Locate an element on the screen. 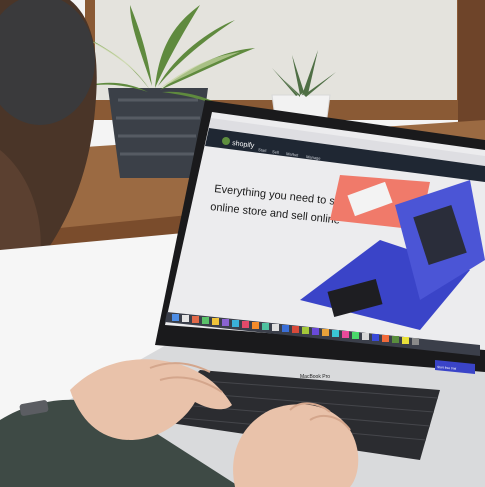 This screenshot has width=485, height=487. shopify-logo-icon is located at coordinates (226, 141).